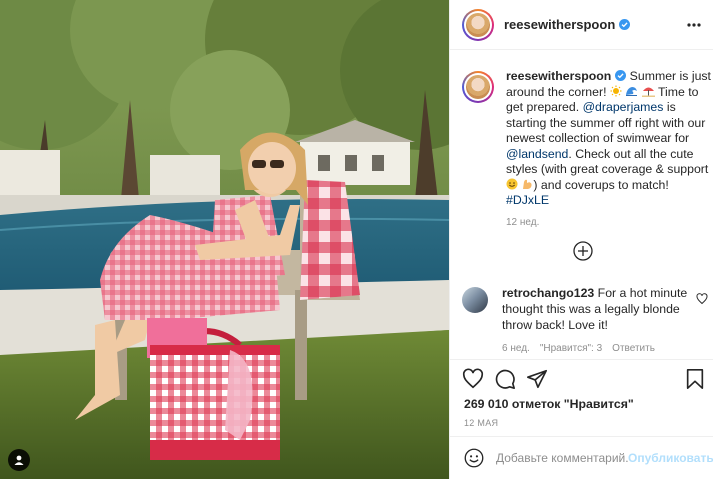  Describe the element at coordinates (19, 460) in the screenshot. I see `user-tag-icon` at that location.